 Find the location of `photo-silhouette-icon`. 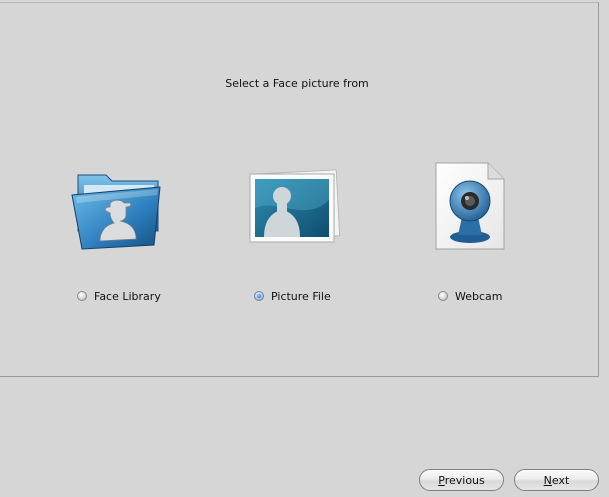

photo-silhouette-icon is located at coordinates (294, 207).